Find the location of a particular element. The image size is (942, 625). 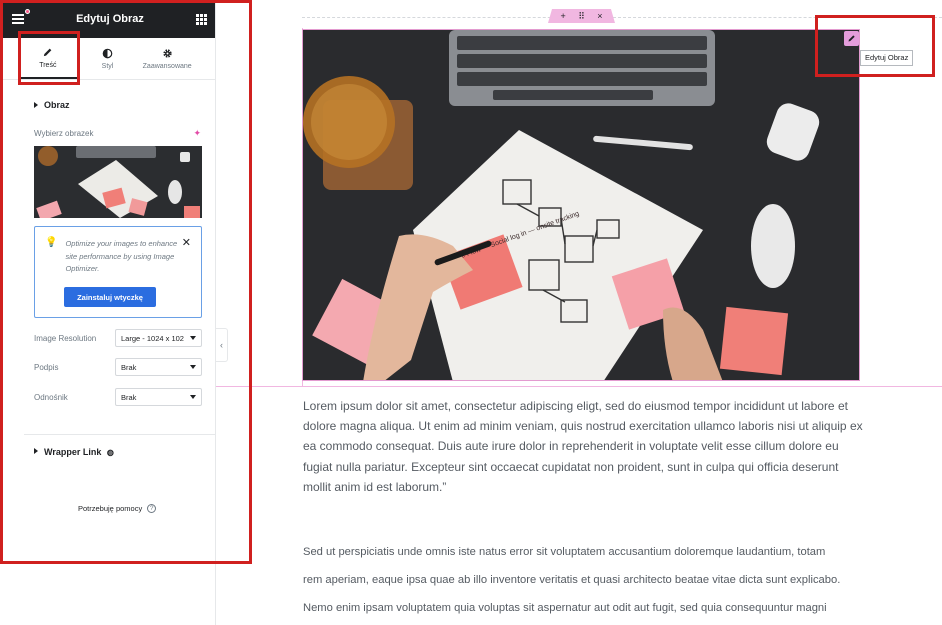

section-wrapper-link-title: Wrapper Link is located at coordinates (73, 452).